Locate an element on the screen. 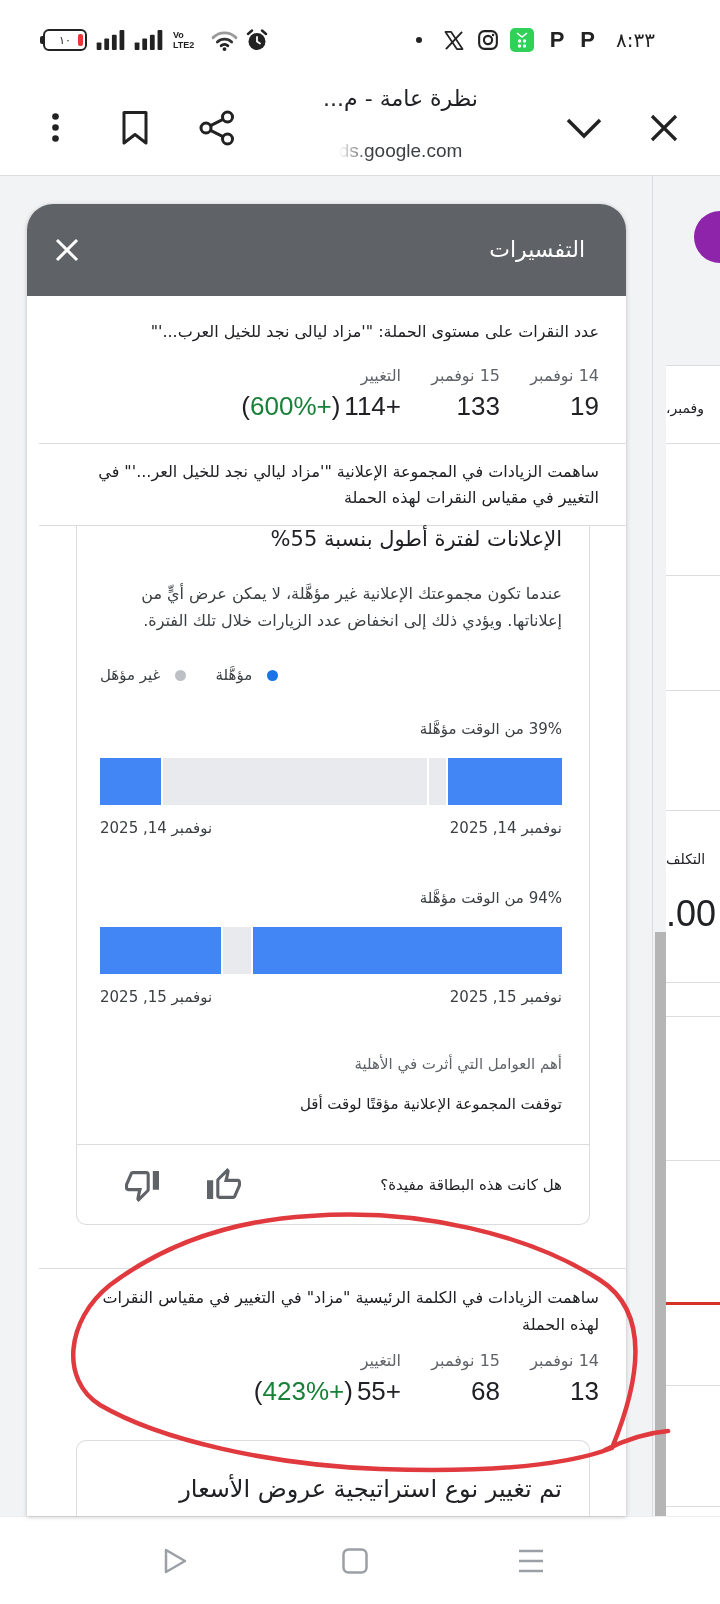 Image resolution: width=720 pixels, height=1604 pixels. change-value: +114 is located at coordinates (372, 406).